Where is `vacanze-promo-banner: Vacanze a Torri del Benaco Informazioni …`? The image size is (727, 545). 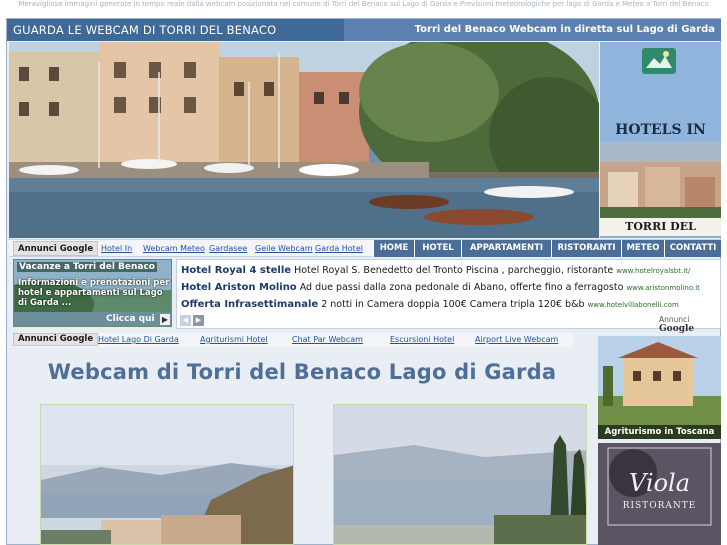
vacanze-promo-banner: Vacanze a Torri del Benaco Informazioni … is located at coordinates (92, 293).